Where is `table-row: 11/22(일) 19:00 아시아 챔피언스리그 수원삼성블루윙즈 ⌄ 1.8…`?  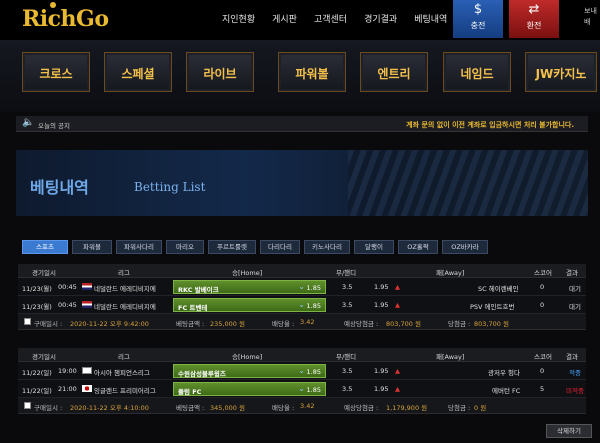
table-row: 11/22(일) 19:00 아시아 챔피언스리그 수원삼성블루윙즈 ⌄ 1.8… is located at coordinates (302, 371).